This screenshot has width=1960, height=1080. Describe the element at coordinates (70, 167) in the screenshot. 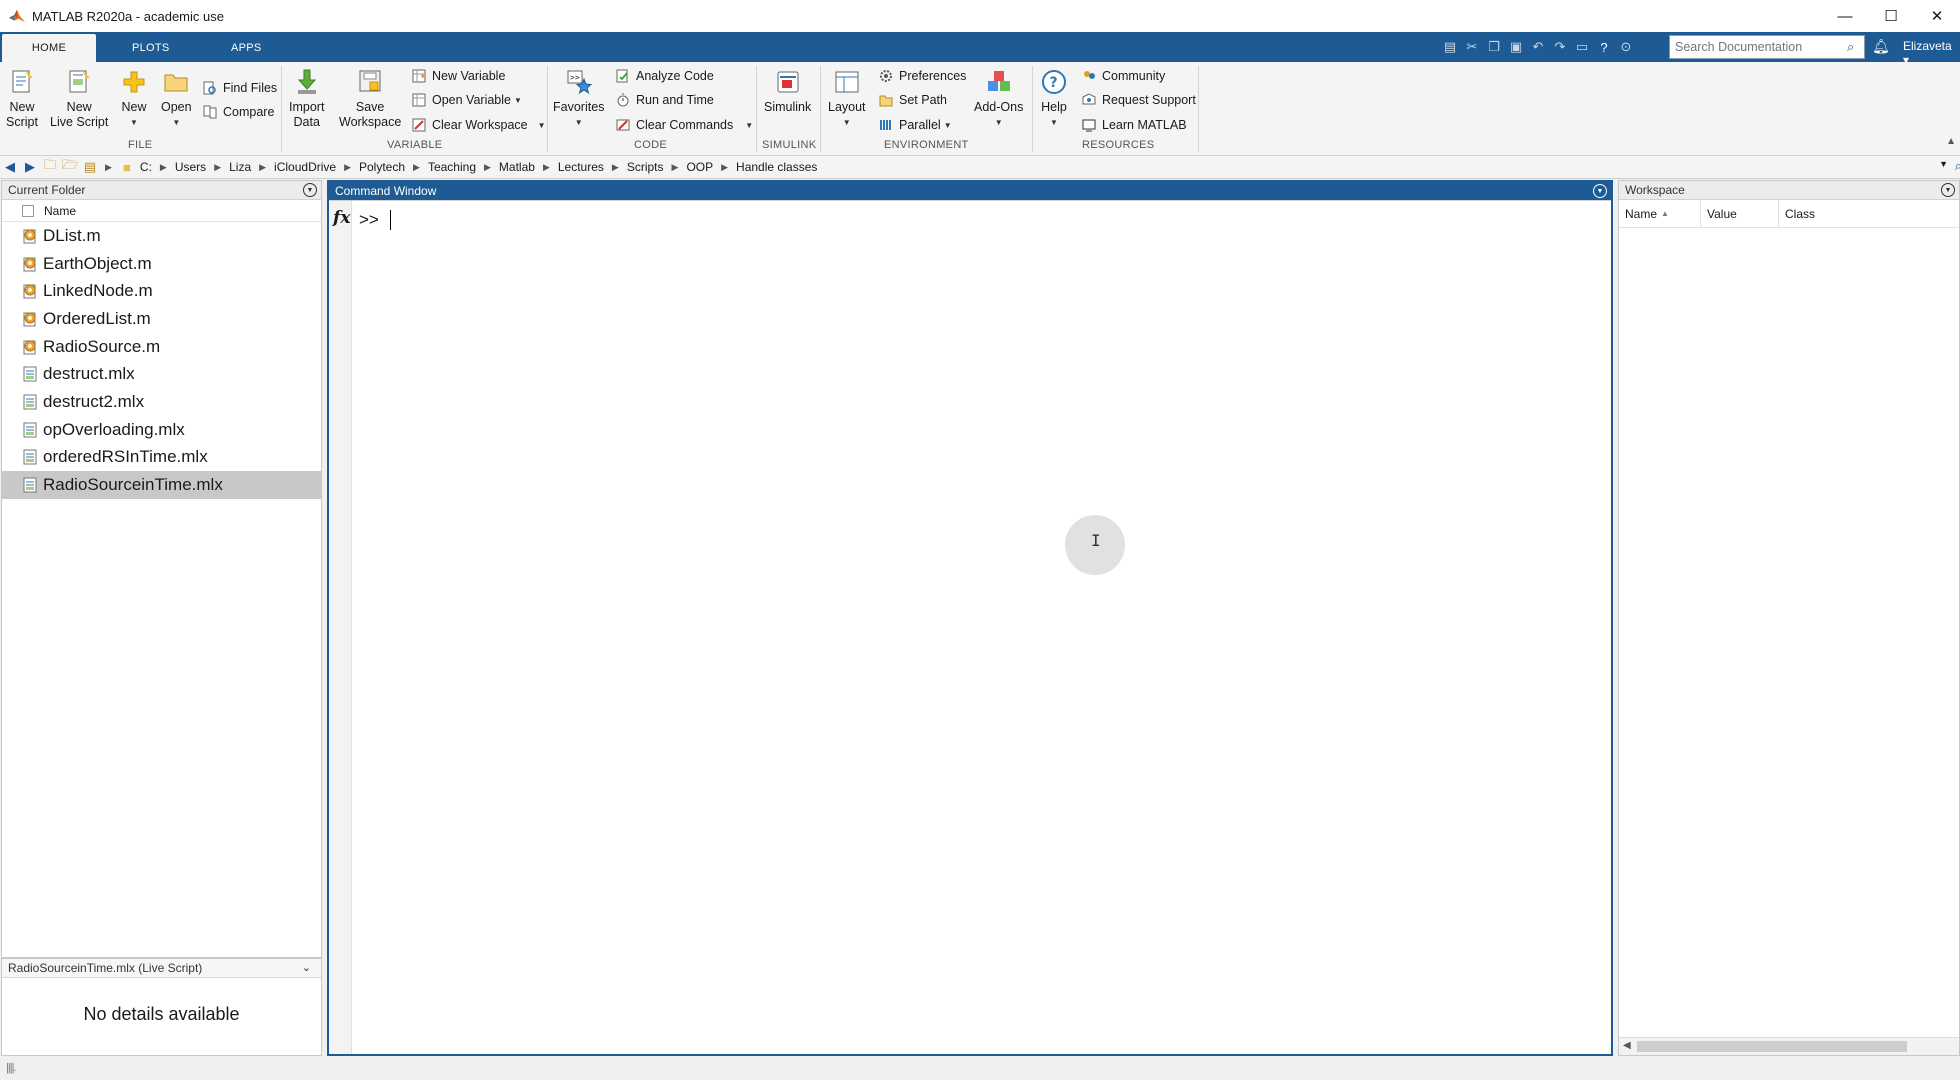

I see `browse-folder-icon: 🗁︎` at that location.